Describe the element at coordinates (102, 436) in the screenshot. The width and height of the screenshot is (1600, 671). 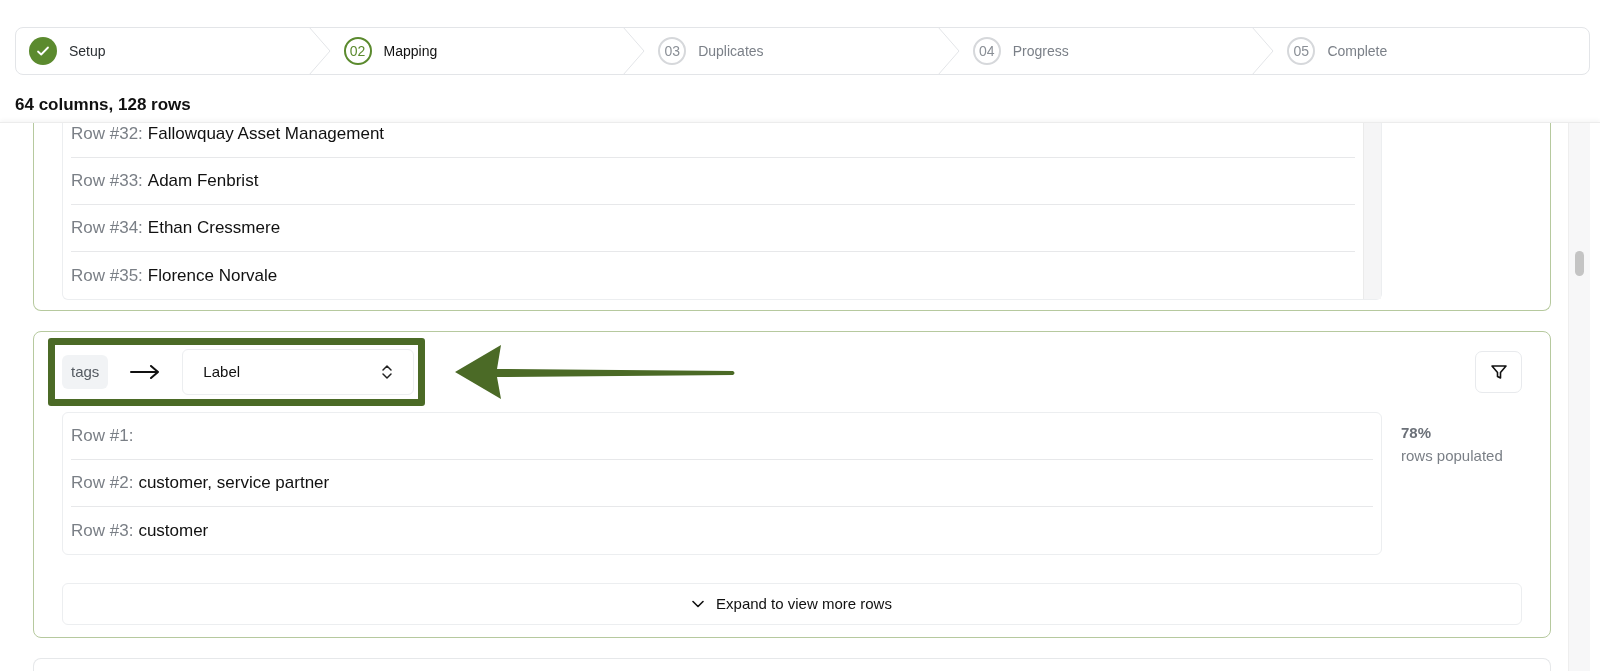
I see `row-label: Row #1:` at that location.